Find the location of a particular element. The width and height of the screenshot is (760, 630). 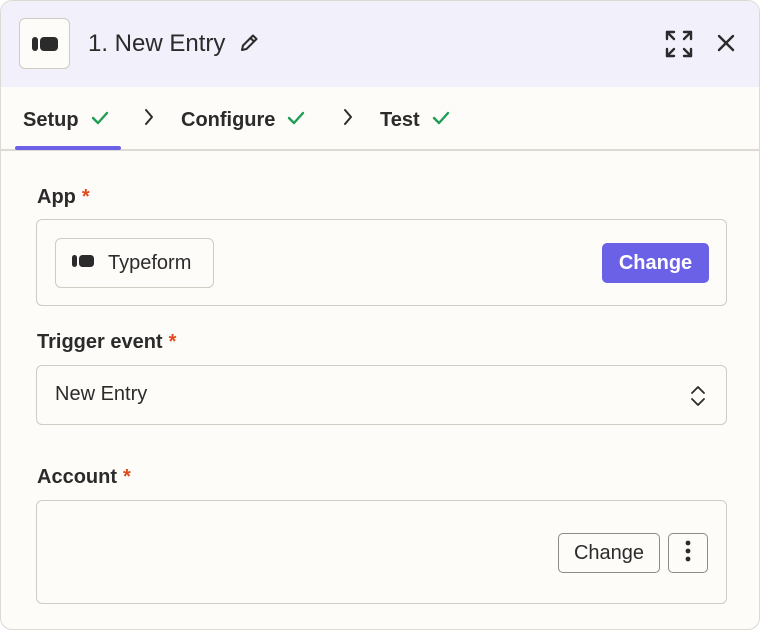

change-app-button: Change is located at coordinates (655, 263).